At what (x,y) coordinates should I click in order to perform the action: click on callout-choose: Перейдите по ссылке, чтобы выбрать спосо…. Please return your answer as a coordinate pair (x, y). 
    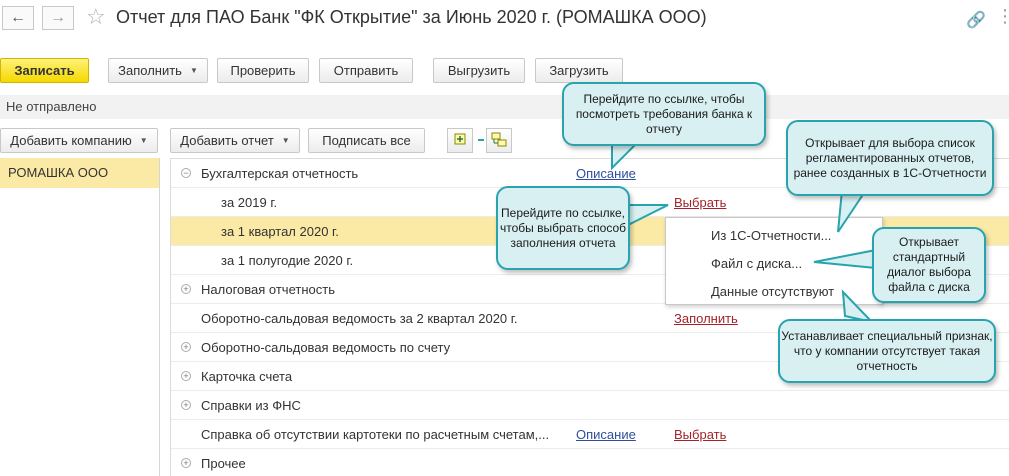
    Looking at the image, I should click on (563, 228).